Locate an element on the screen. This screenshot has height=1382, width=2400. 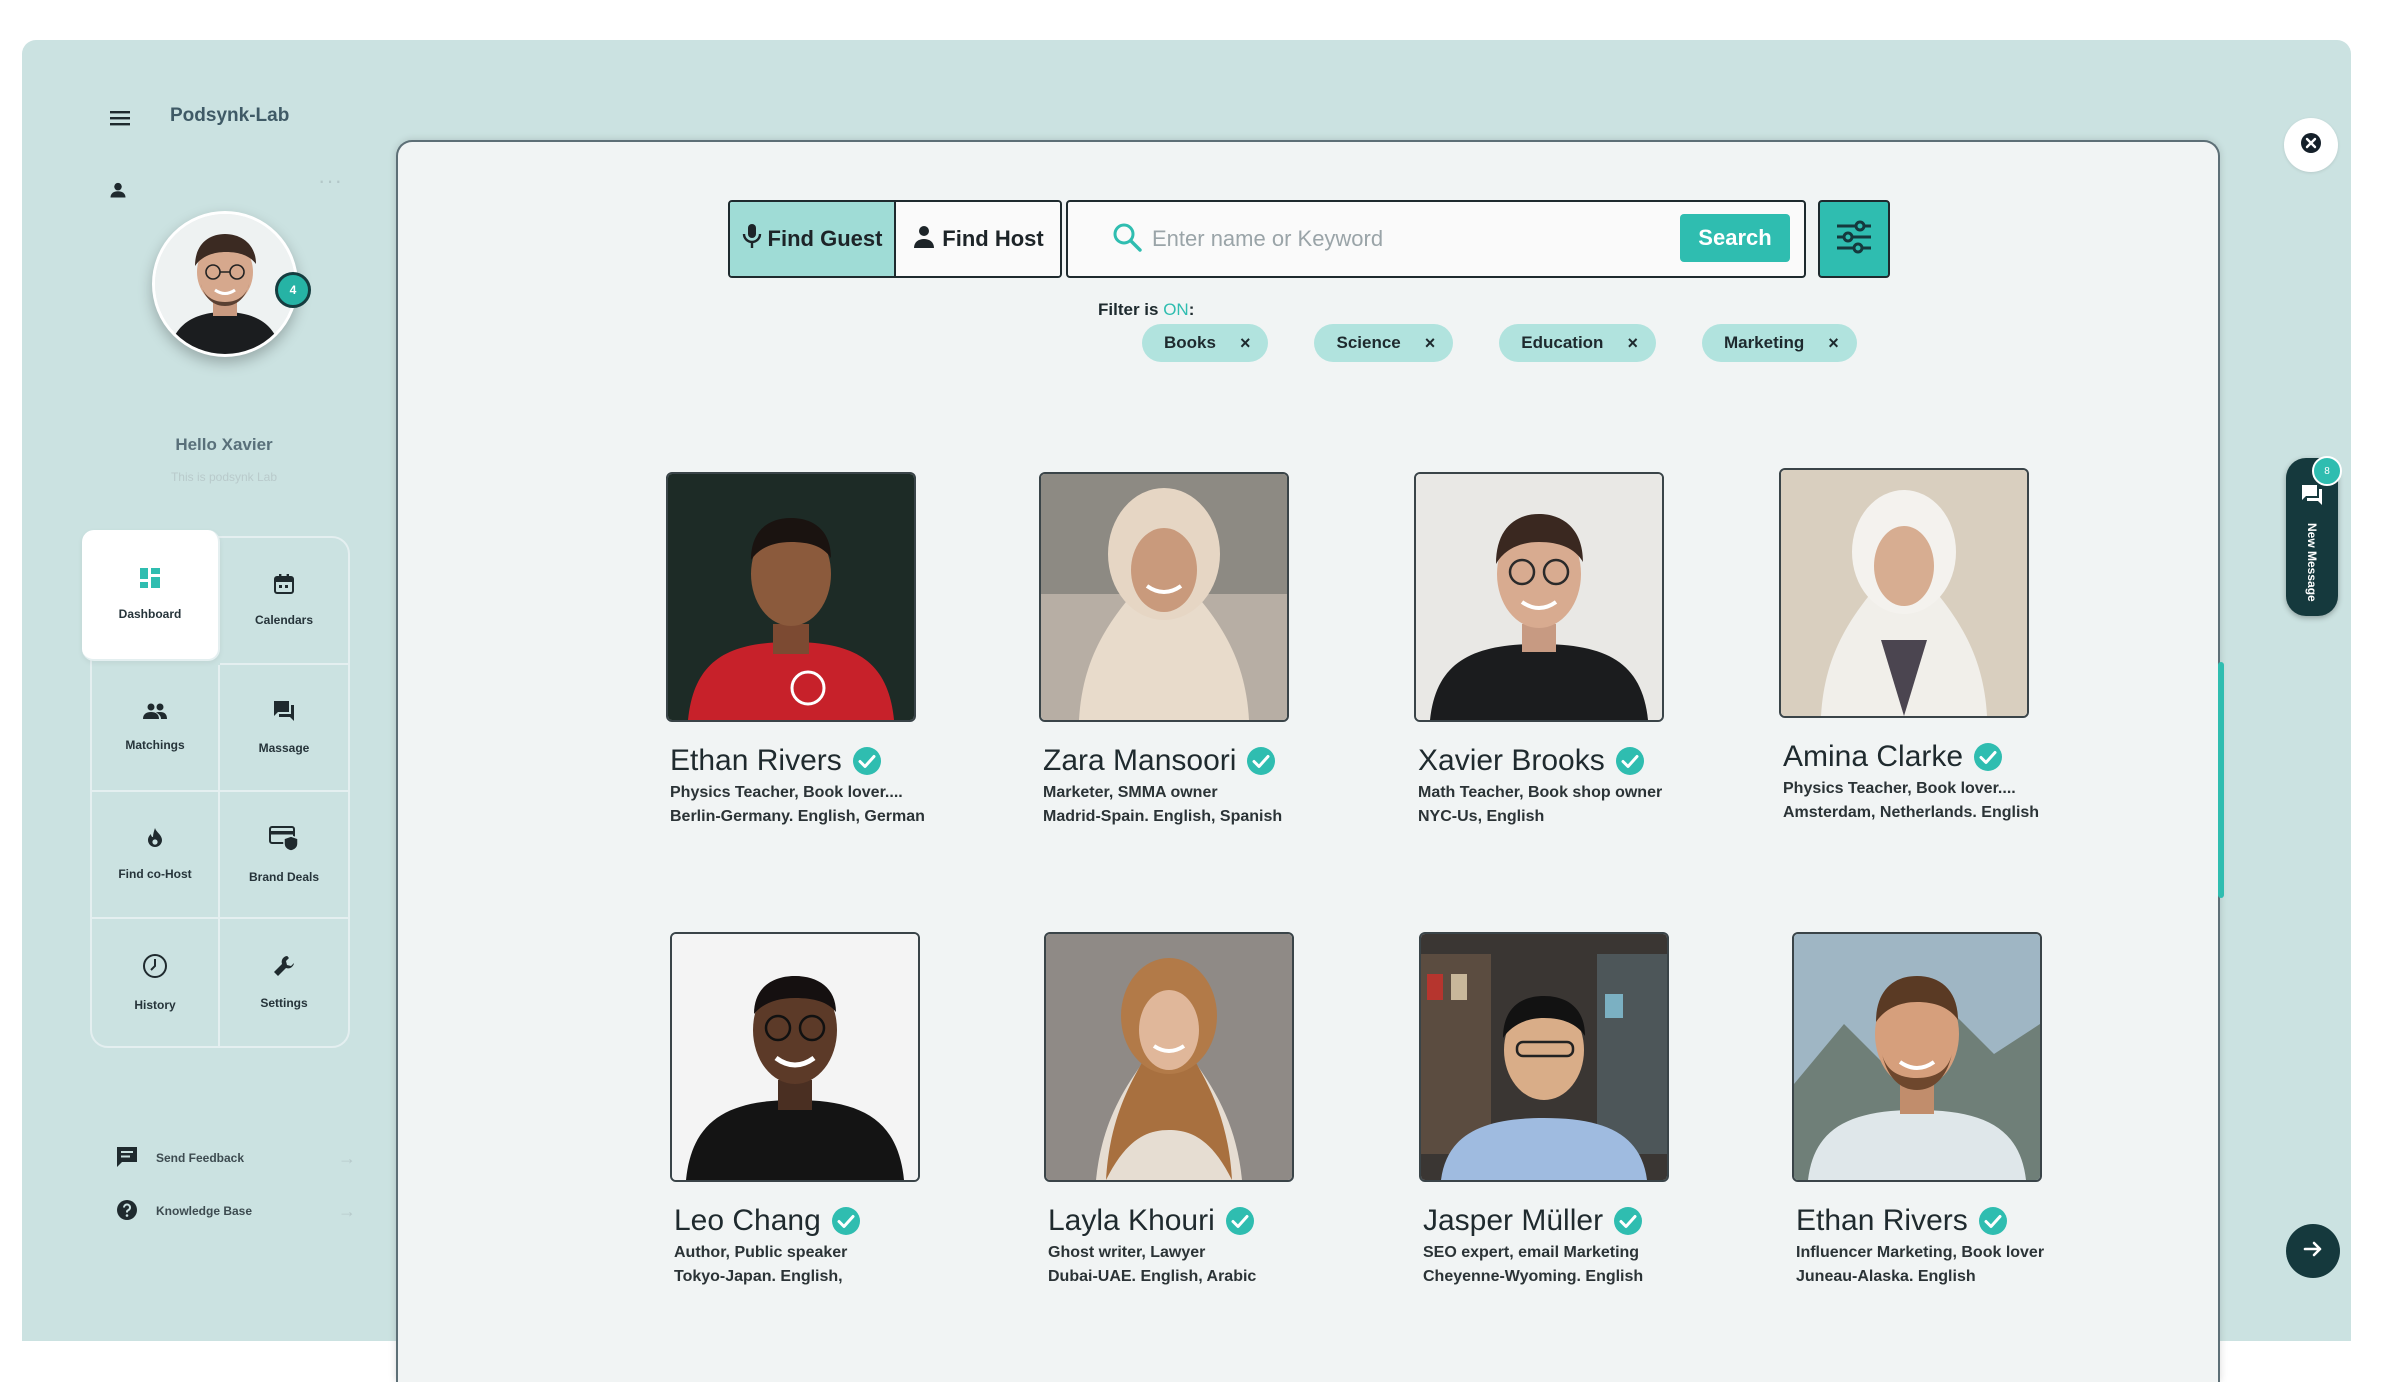
menu-icon is located at coordinates (120, 118).